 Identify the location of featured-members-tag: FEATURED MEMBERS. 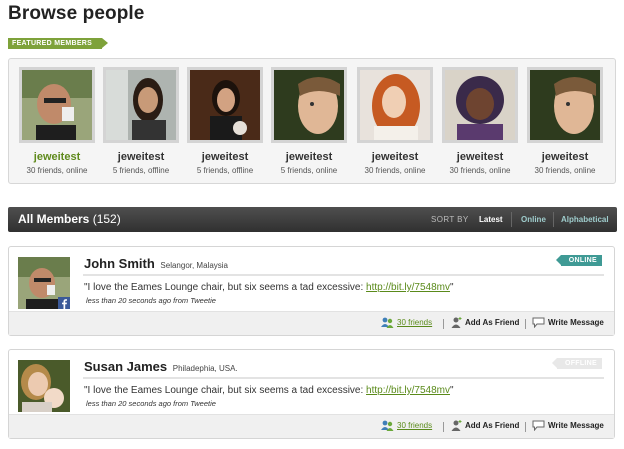
(58, 43).